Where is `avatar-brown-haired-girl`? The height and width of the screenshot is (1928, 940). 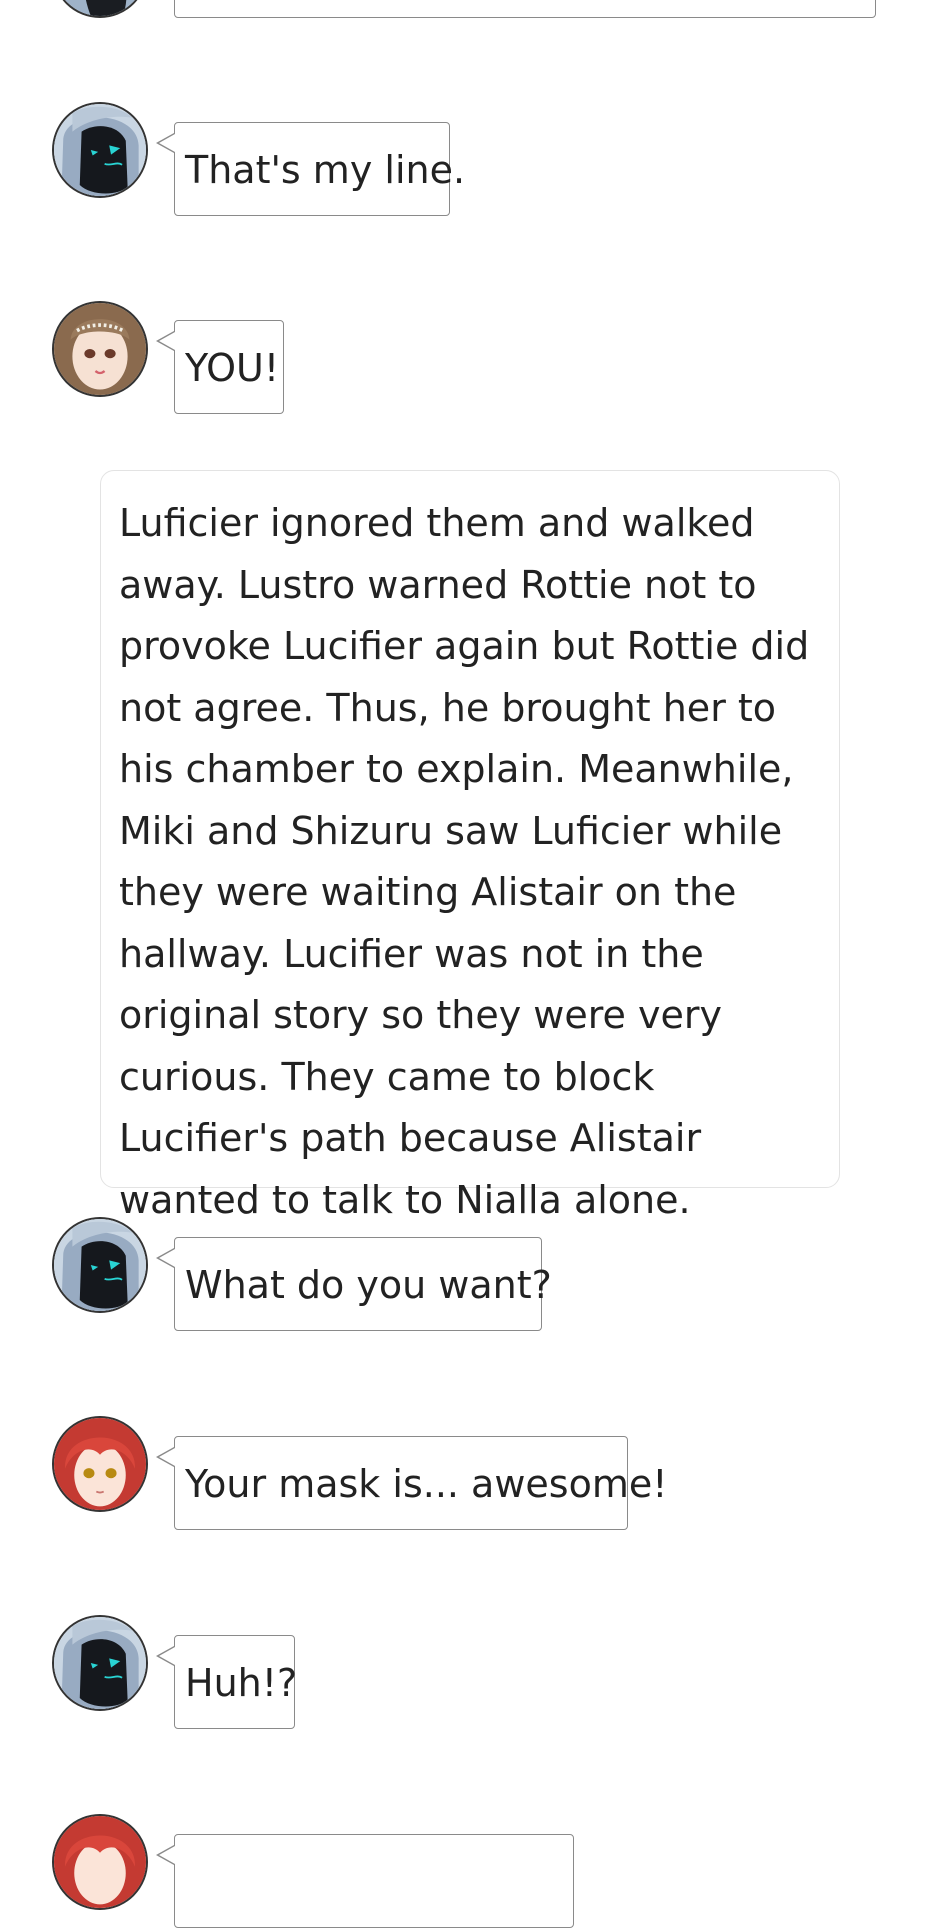 avatar-brown-haired-girl is located at coordinates (100, 349).